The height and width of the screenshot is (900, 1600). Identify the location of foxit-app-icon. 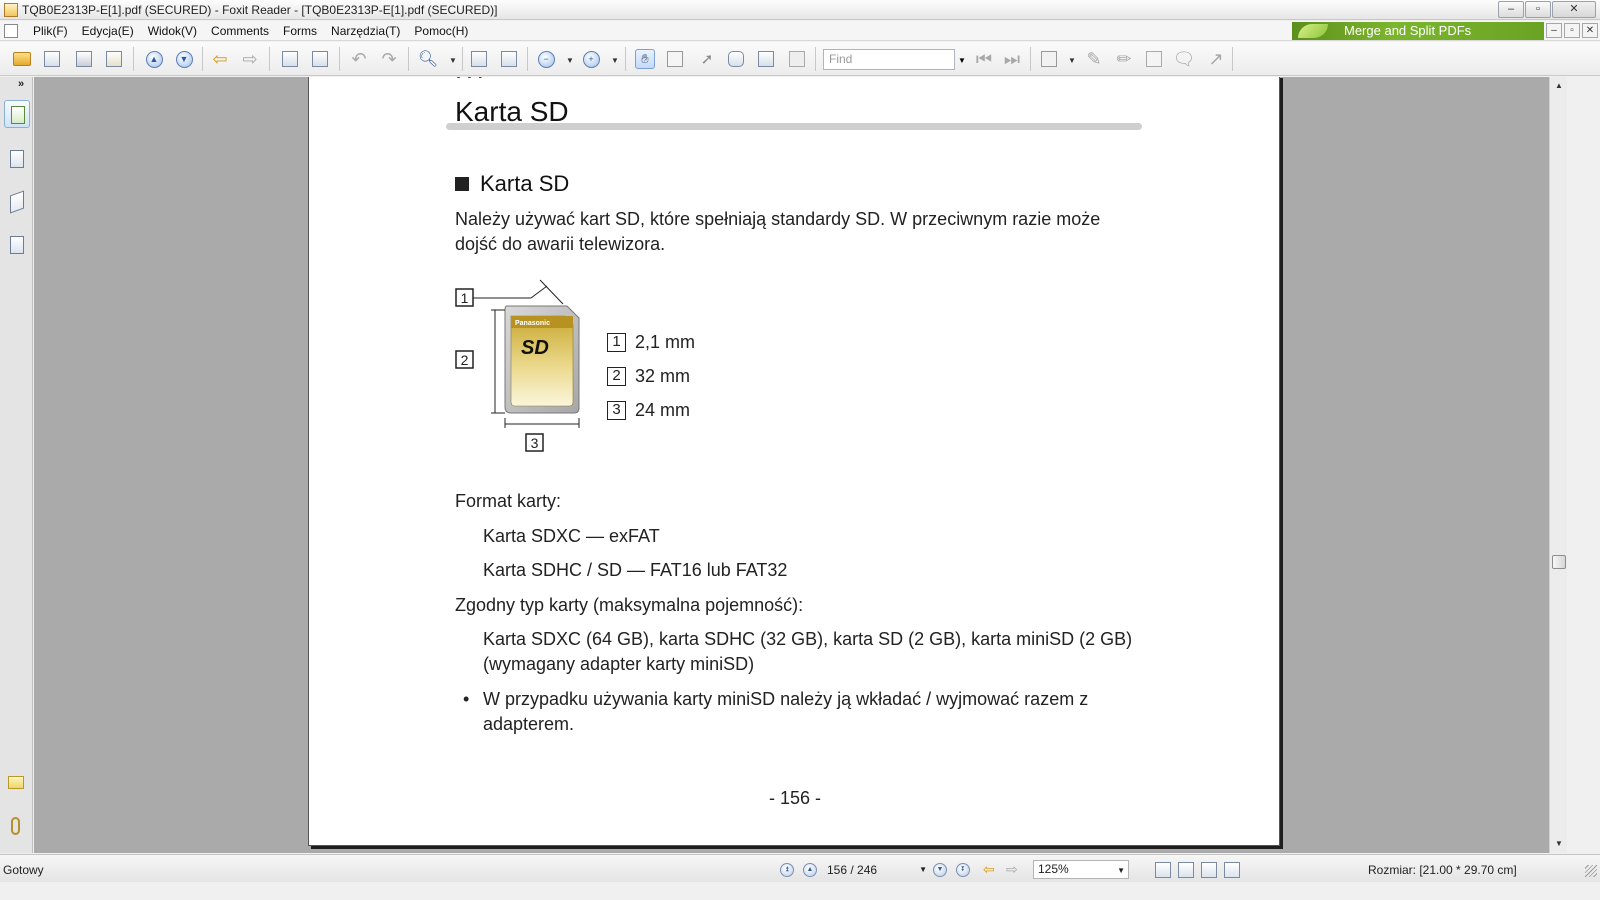
(11, 9).